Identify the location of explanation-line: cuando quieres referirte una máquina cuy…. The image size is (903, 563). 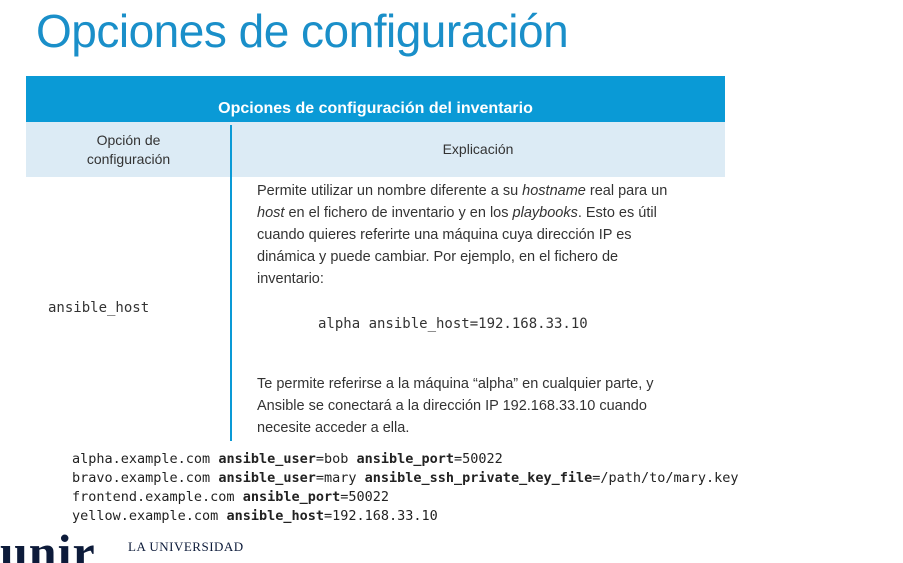
(444, 235).